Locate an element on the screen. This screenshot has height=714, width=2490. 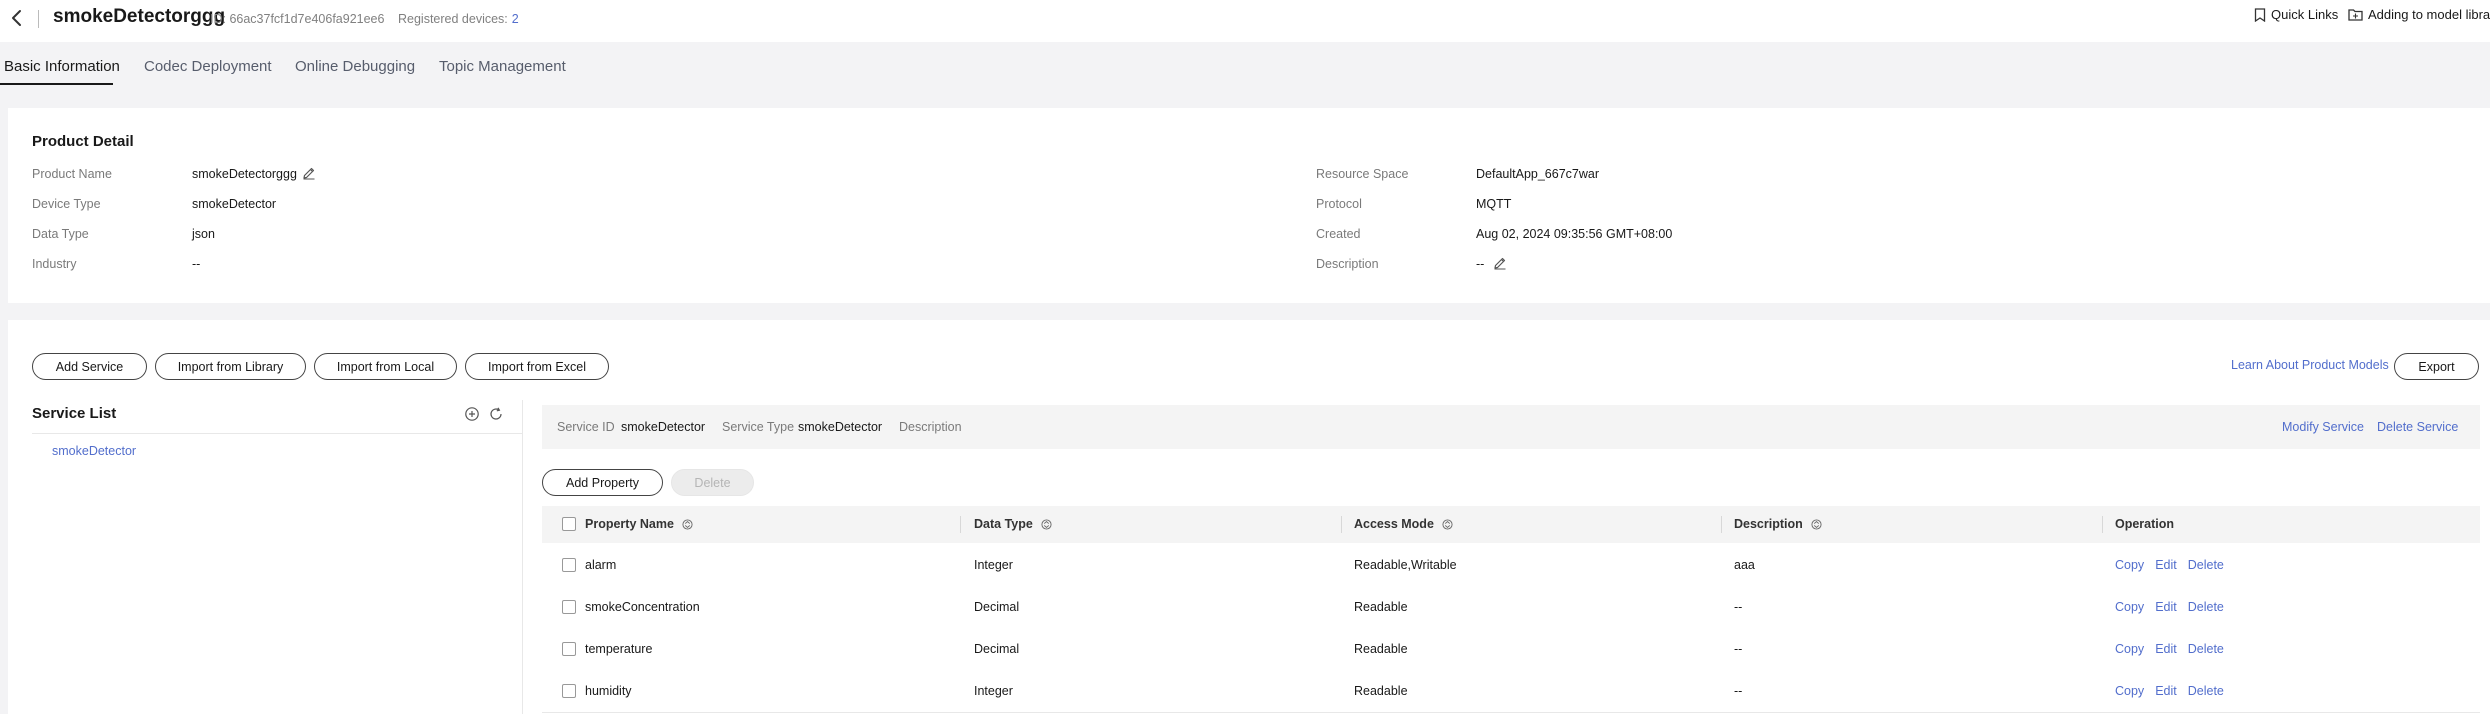
import-from-library-button: Import from Library is located at coordinates (230, 366).